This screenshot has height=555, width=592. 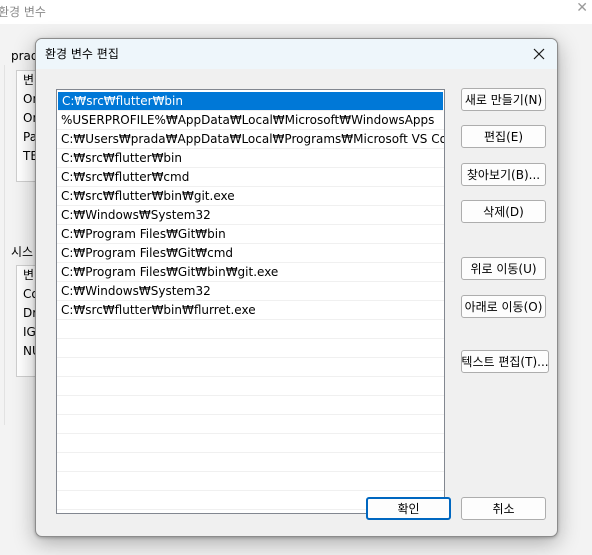 What do you see at coordinates (250, 177) in the screenshot?
I see `path-list-item: C:₩src₩flutter₩cmd` at bounding box center [250, 177].